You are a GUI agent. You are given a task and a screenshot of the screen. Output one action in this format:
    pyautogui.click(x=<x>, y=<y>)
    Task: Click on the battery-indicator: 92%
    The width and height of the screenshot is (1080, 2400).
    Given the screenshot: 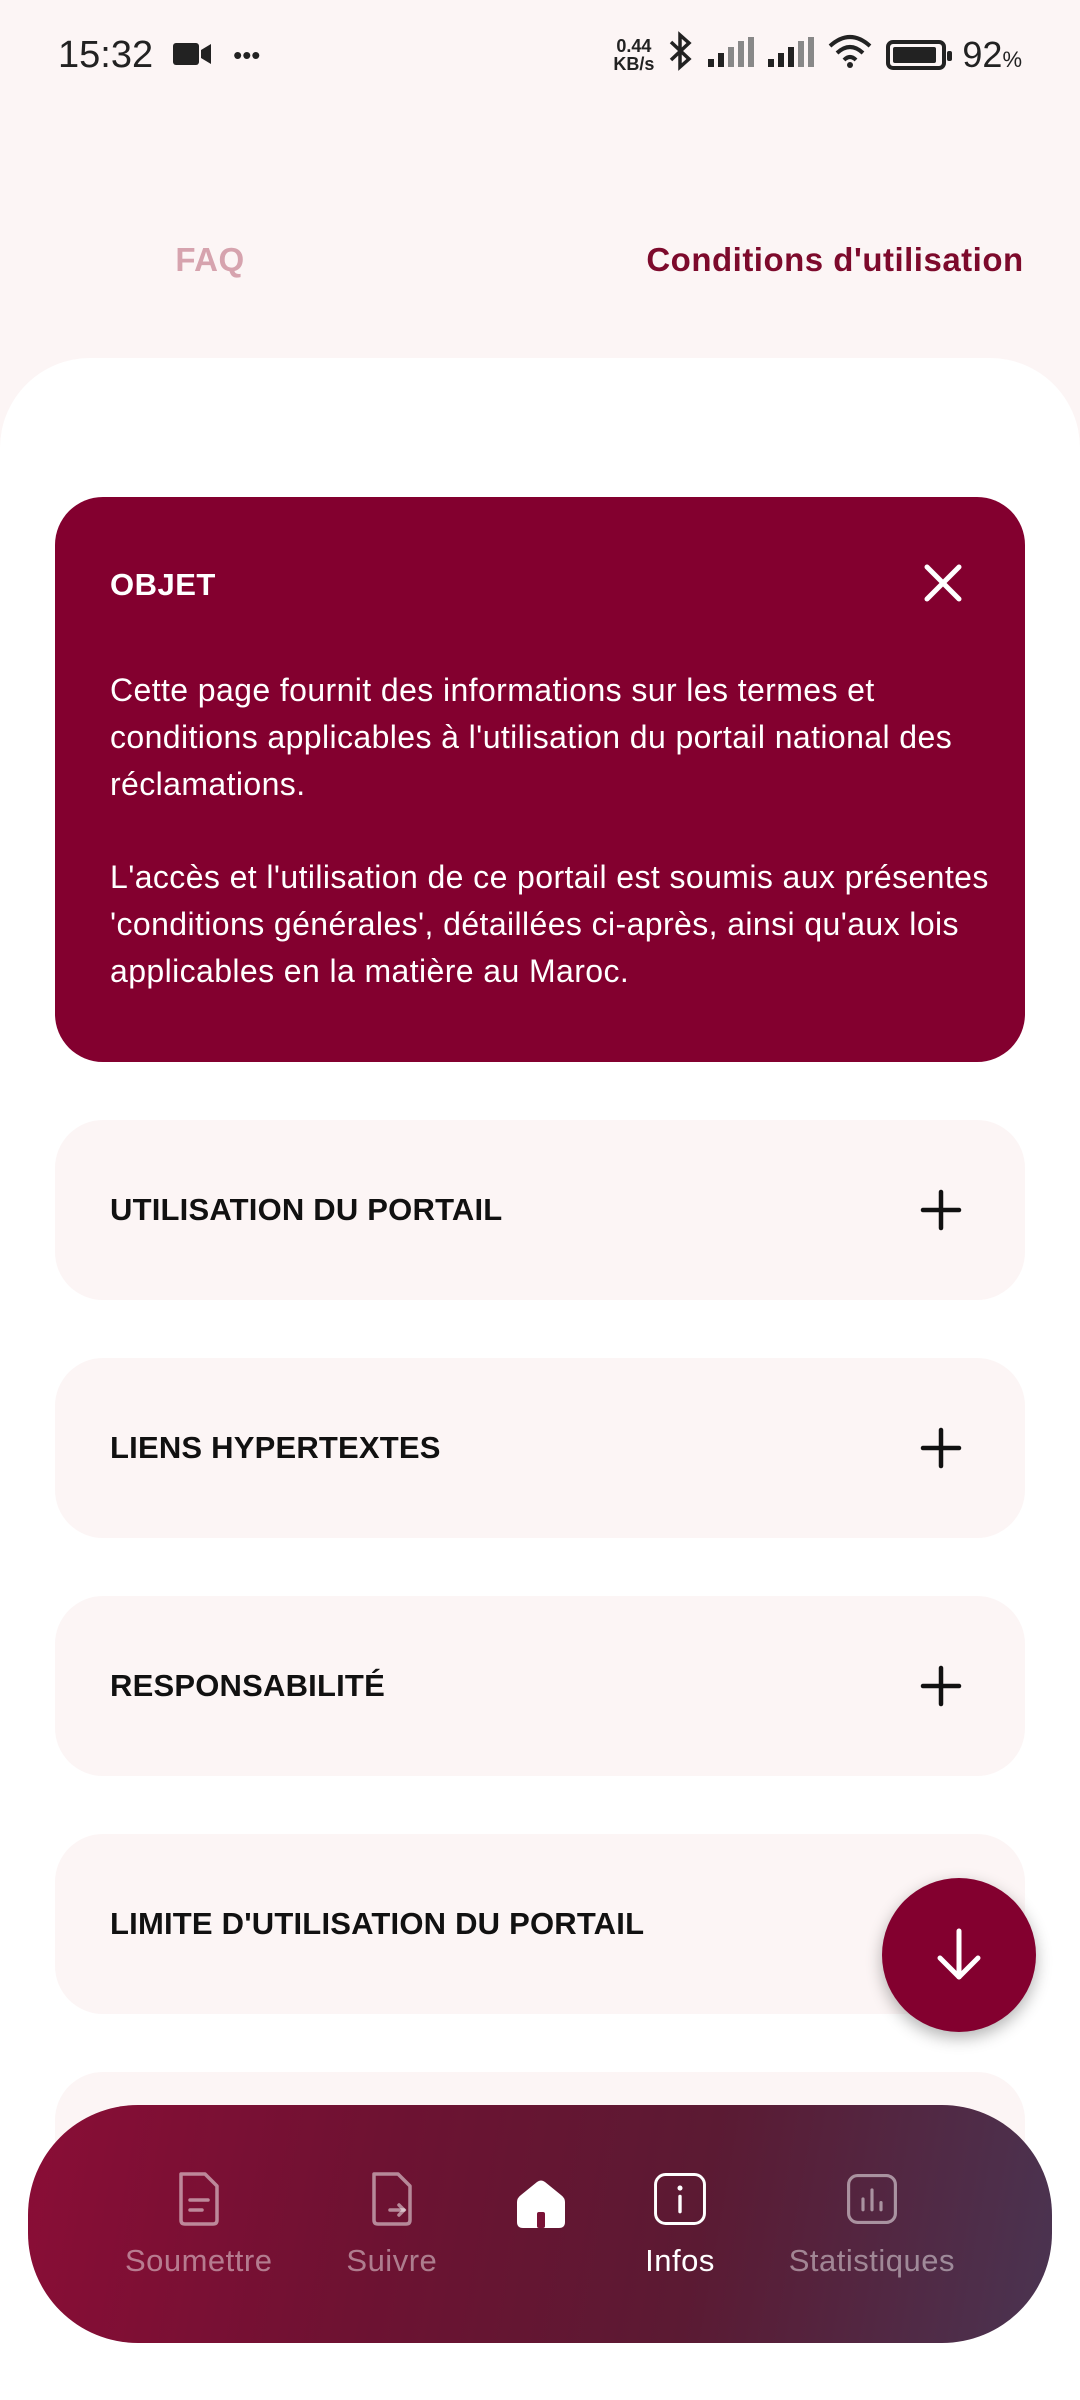 What is the action you would take?
    pyautogui.click(x=954, y=55)
    